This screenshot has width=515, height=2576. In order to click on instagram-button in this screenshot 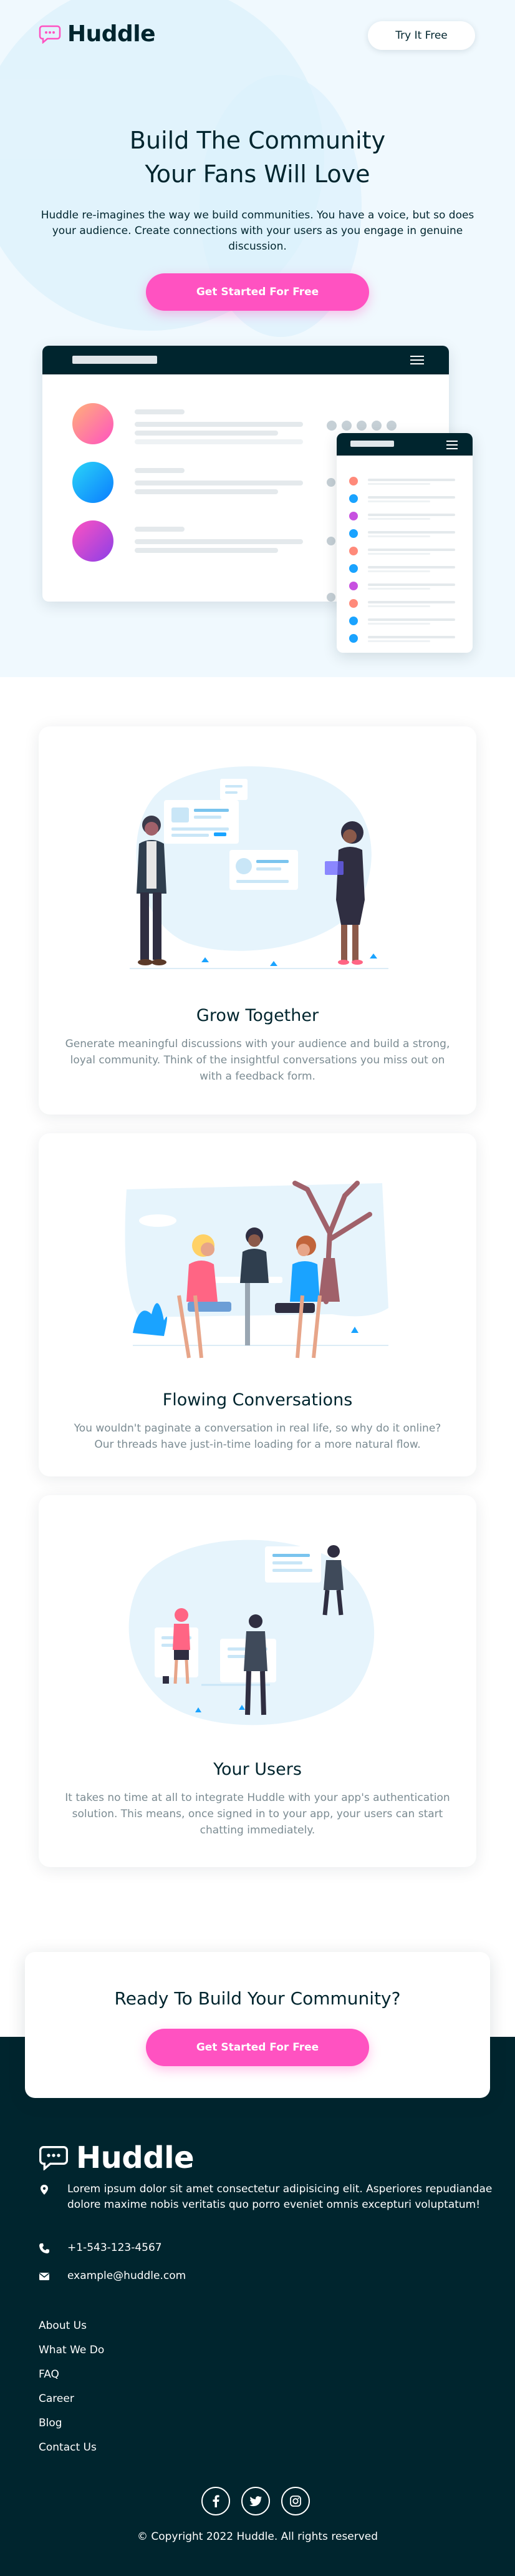, I will do `click(295, 2501)`.